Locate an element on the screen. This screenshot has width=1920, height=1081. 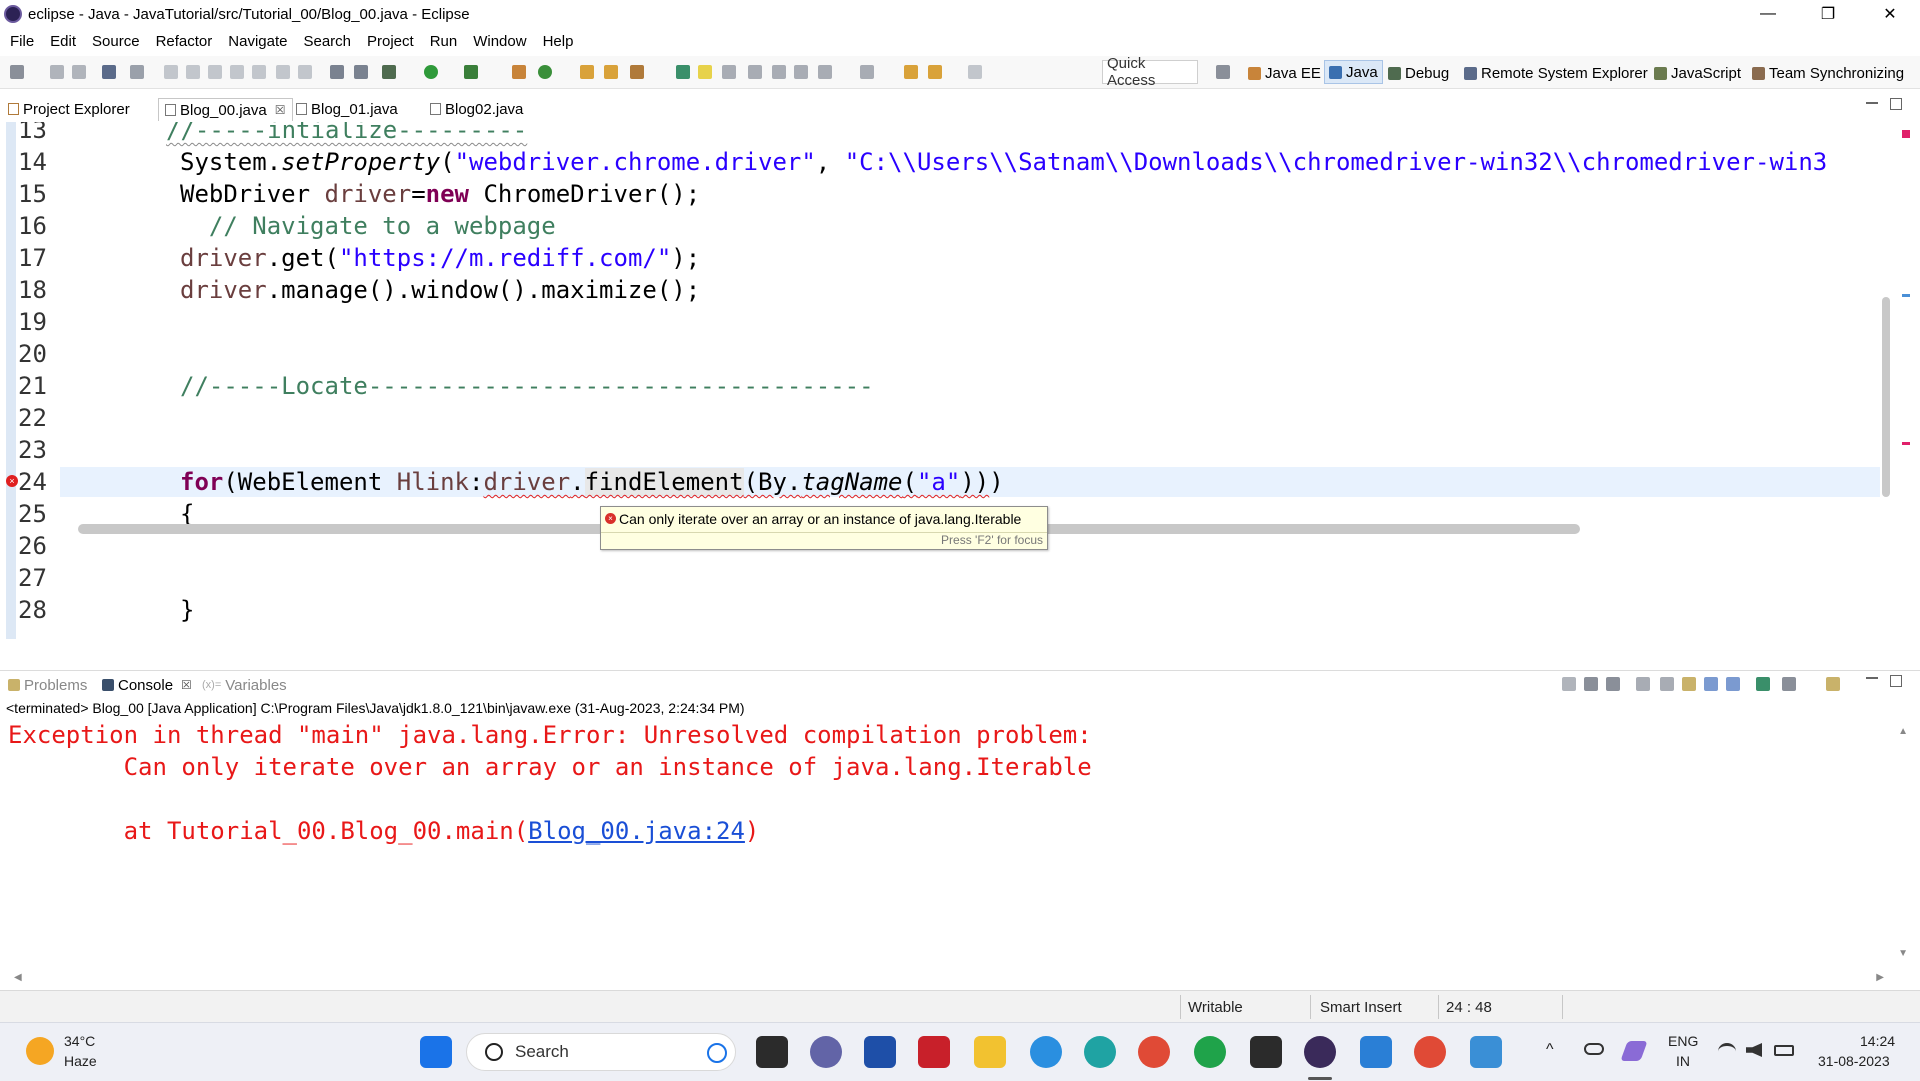
remove-all-launches-icon is located at coordinates (1613, 684).